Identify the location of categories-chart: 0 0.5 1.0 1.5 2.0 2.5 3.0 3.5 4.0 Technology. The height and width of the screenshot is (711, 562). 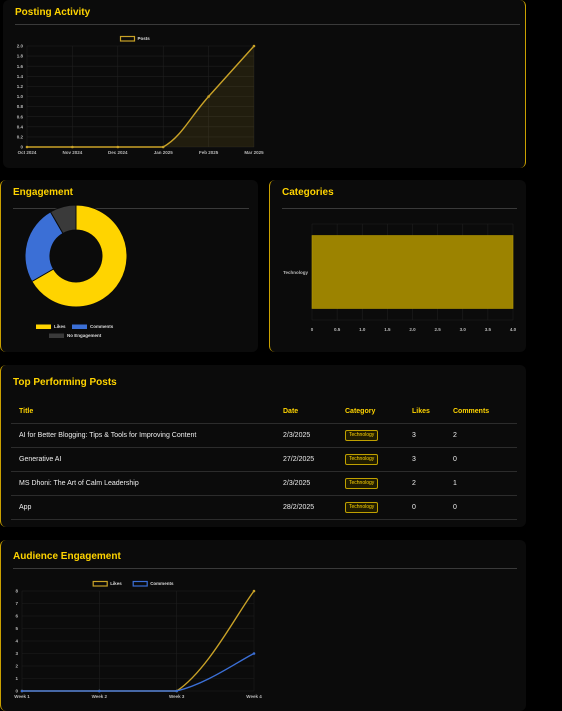
(400, 277).